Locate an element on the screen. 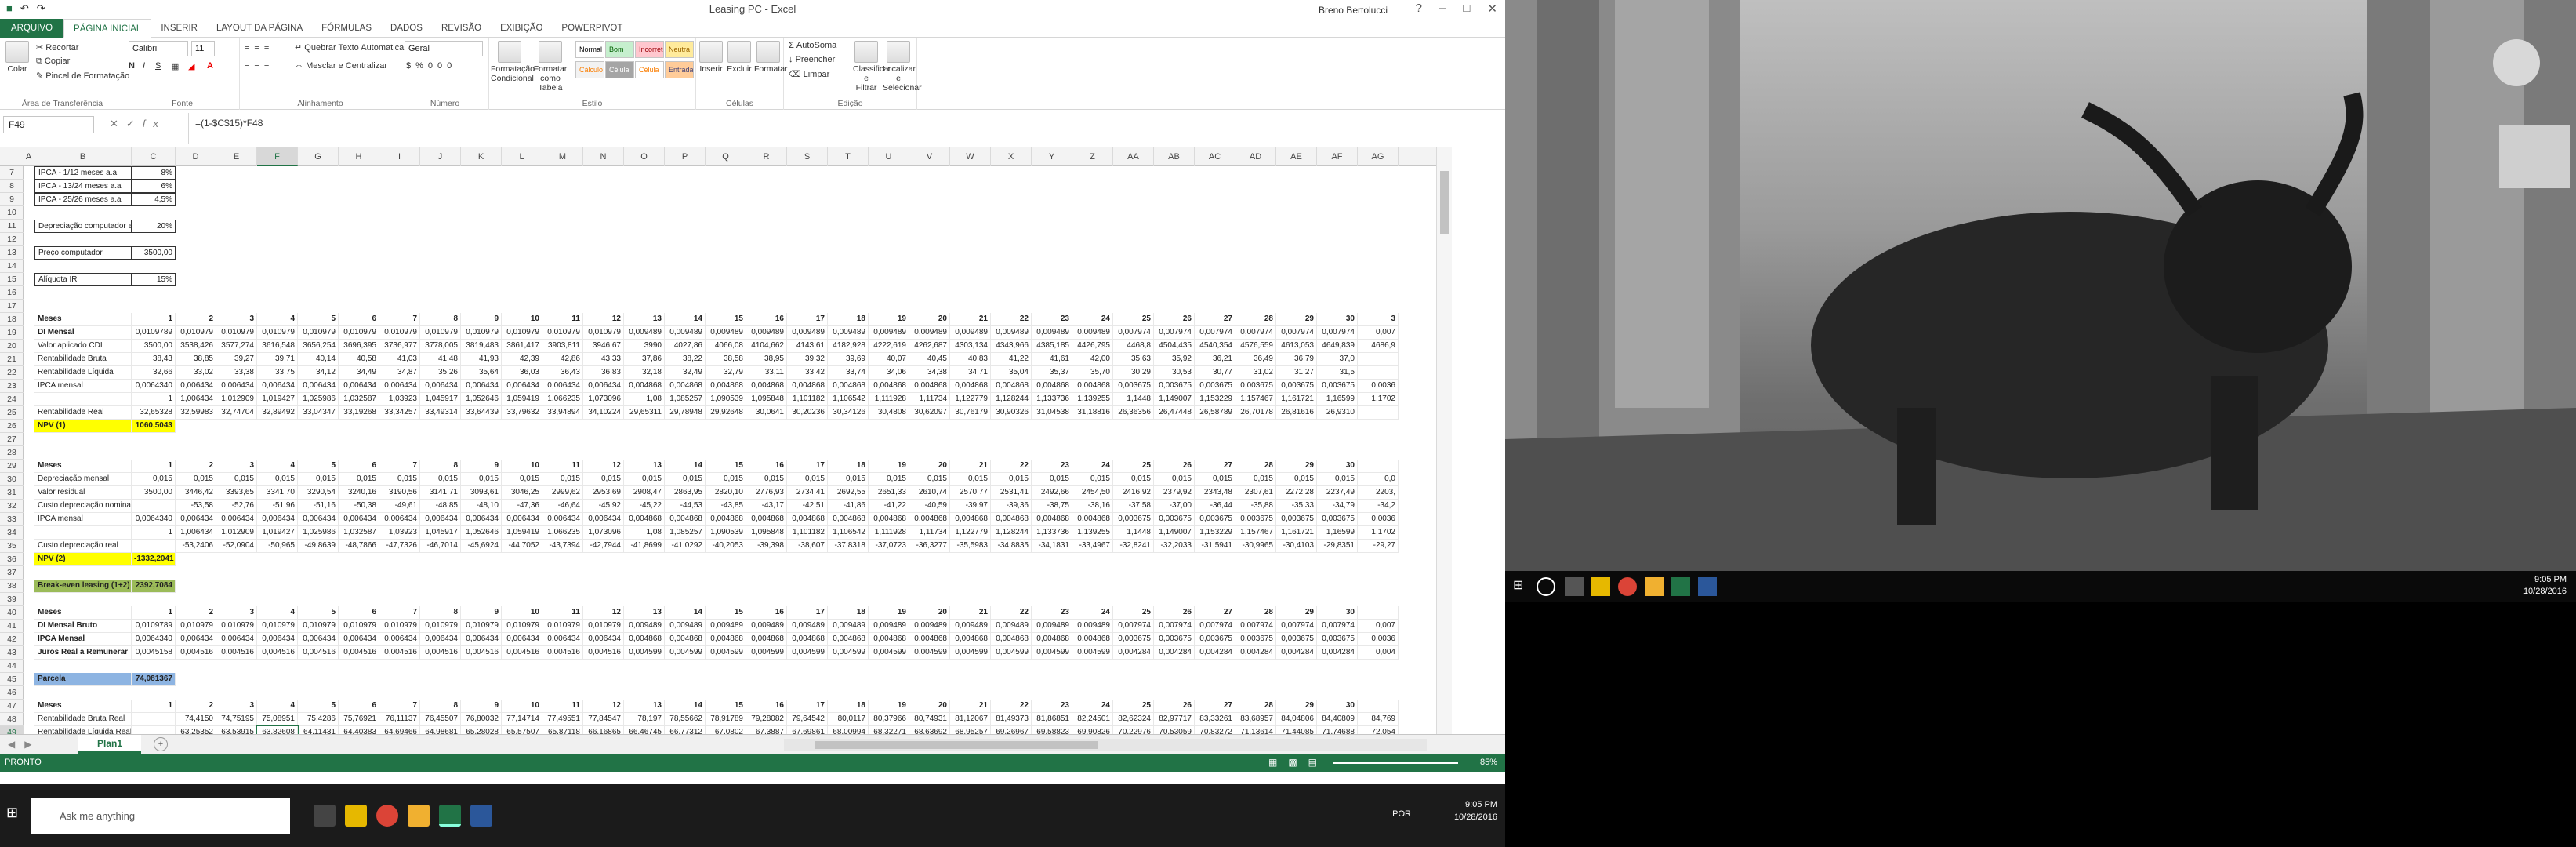  cell-g47: 5 is located at coordinates (319, 706).